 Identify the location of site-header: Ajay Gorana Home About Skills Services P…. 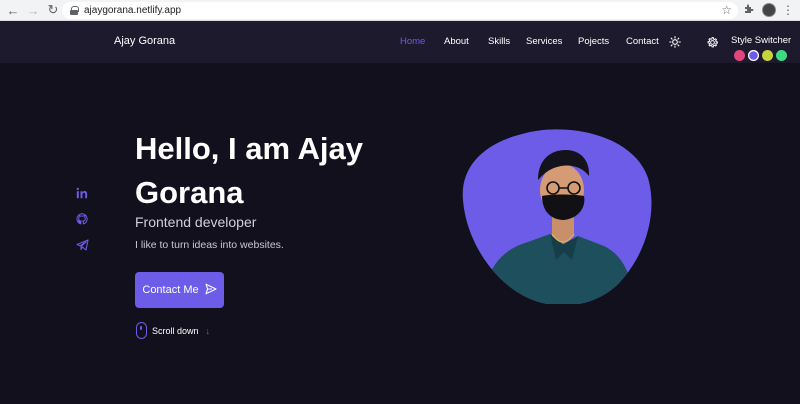
(400, 42).